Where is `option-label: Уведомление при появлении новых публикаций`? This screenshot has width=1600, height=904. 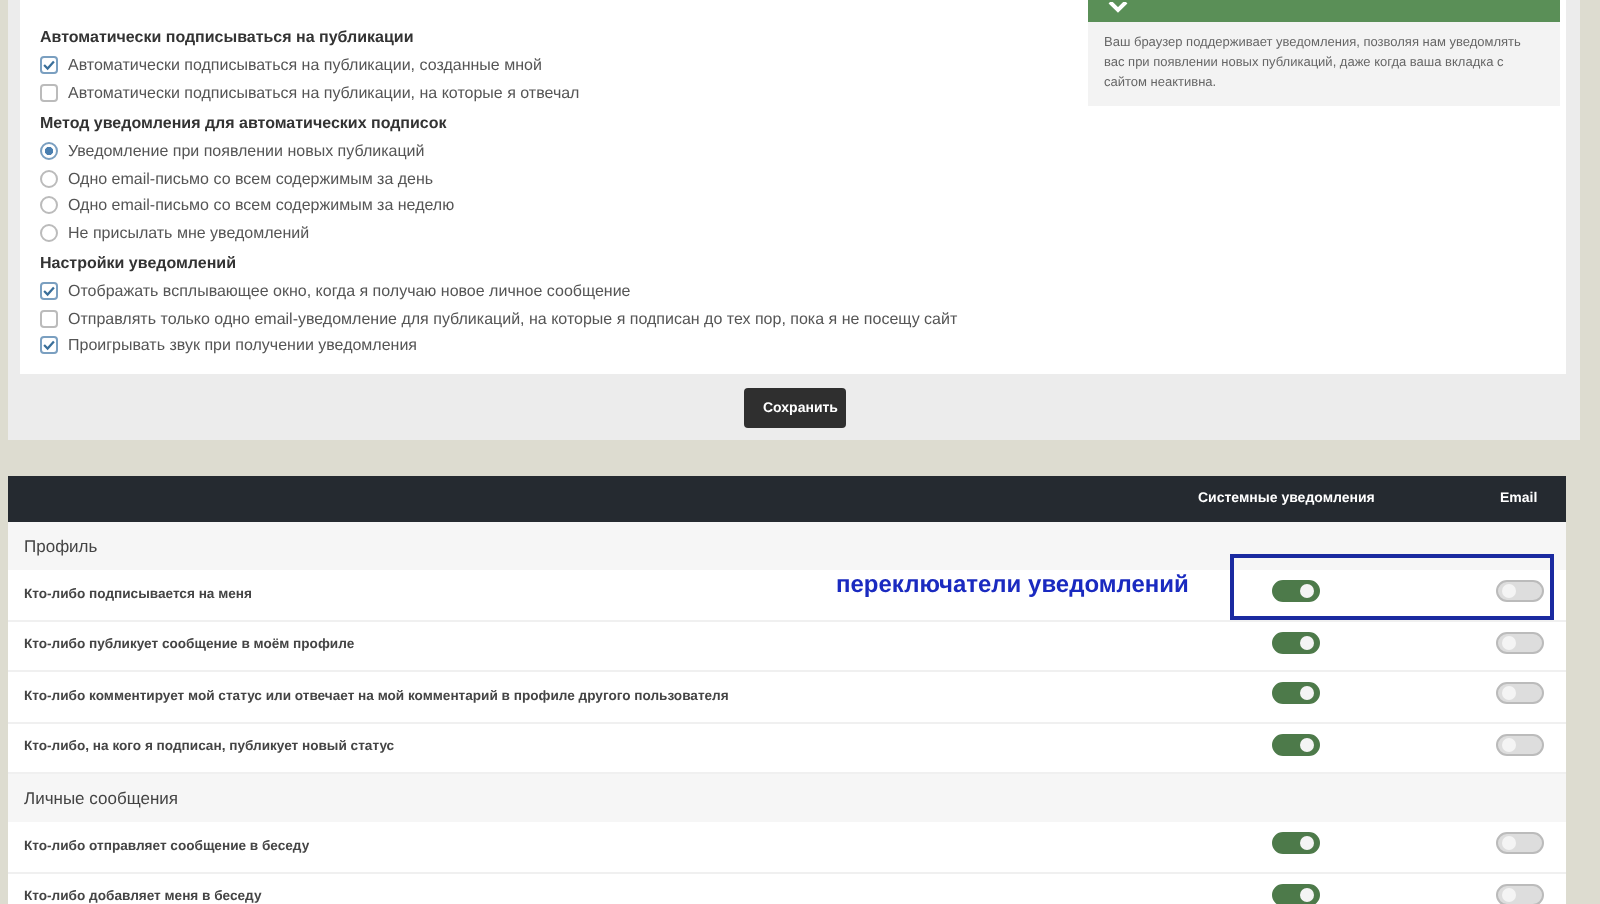
option-label: Уведомление при появлении новых публикаций is located at coordinates (246, 151).